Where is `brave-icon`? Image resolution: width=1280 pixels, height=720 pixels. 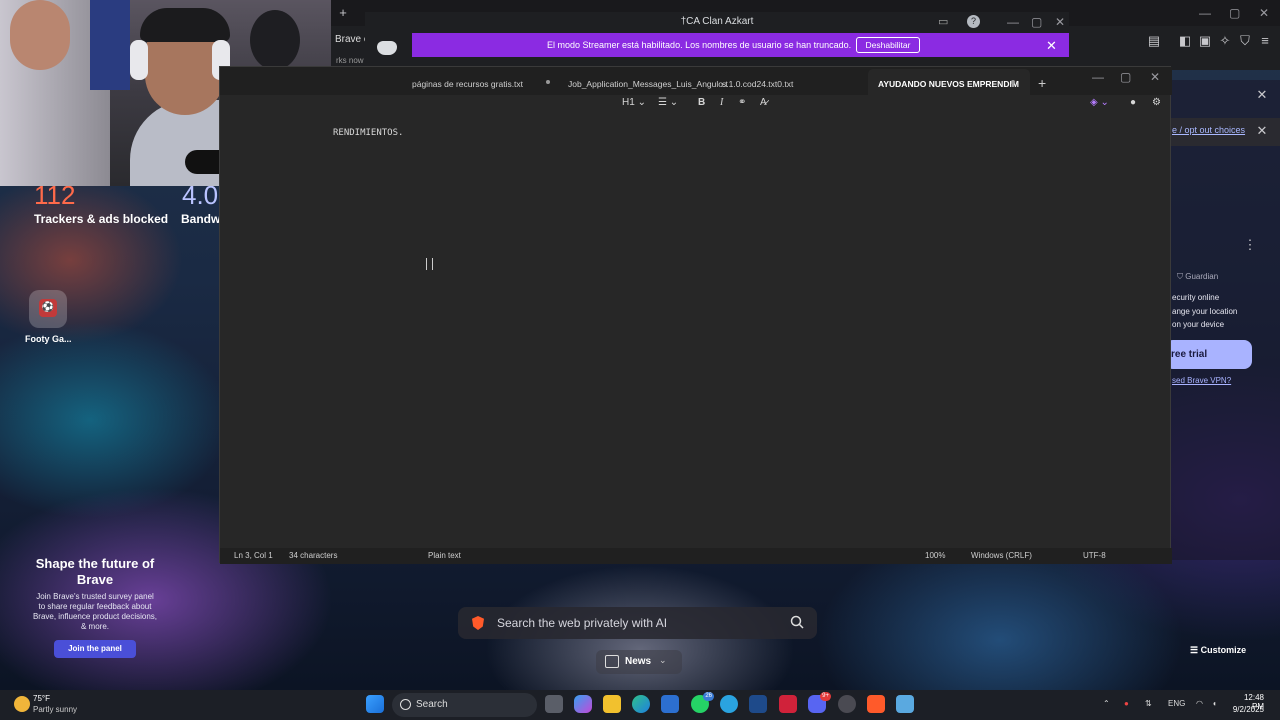
brave-icon is located at coordinates (876, 704).